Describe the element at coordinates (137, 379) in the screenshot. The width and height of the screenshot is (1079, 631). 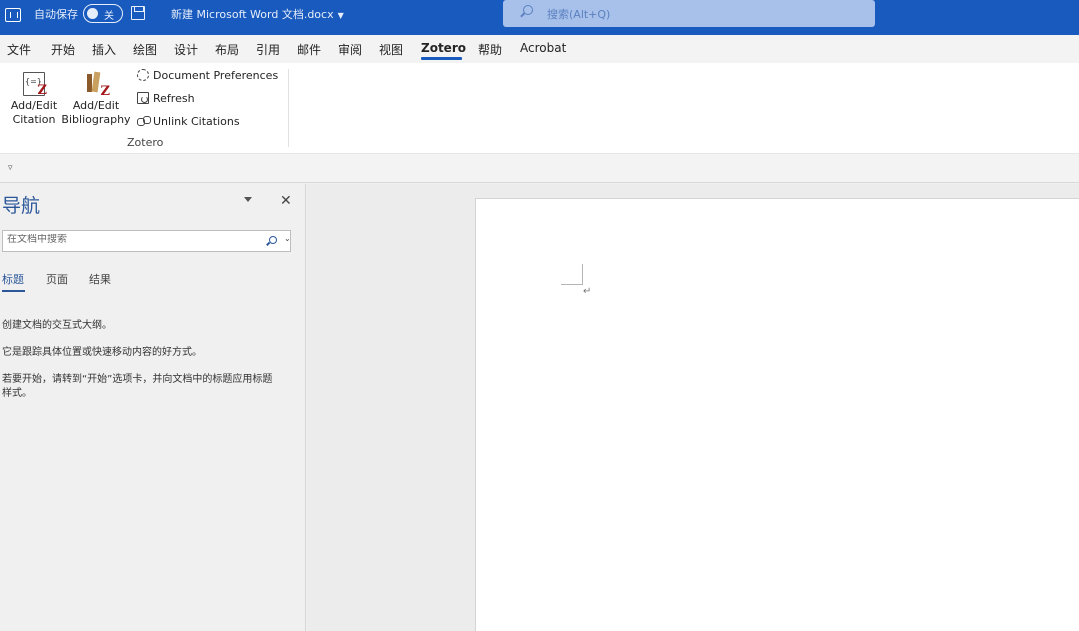
I see `nav-message-3-line-1: 若要开始，请转到“开始”选项卡，并向文档中的标题应用标题` at that location.